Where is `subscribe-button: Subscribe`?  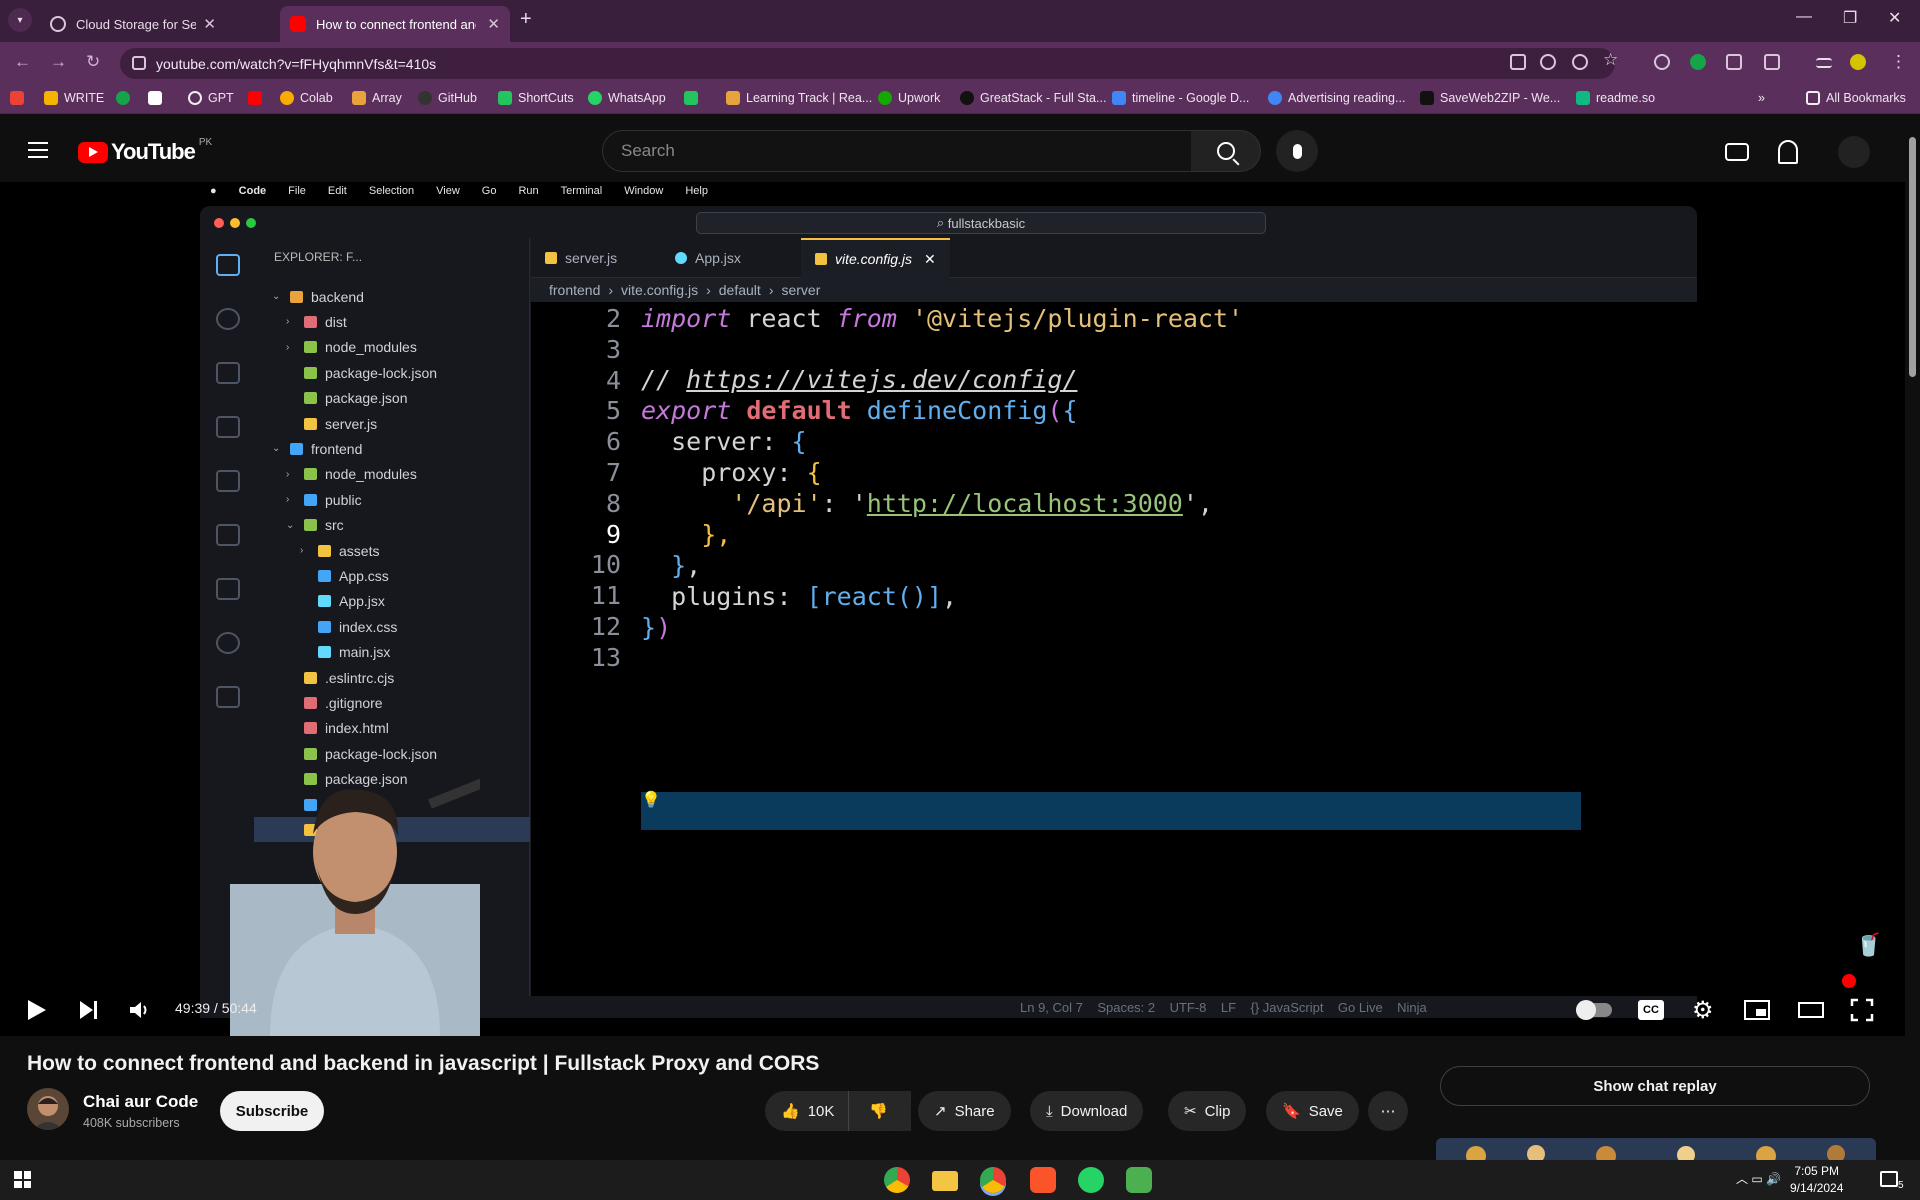
subscribe-button: Subscribe is located at coordinates (272, 1111).